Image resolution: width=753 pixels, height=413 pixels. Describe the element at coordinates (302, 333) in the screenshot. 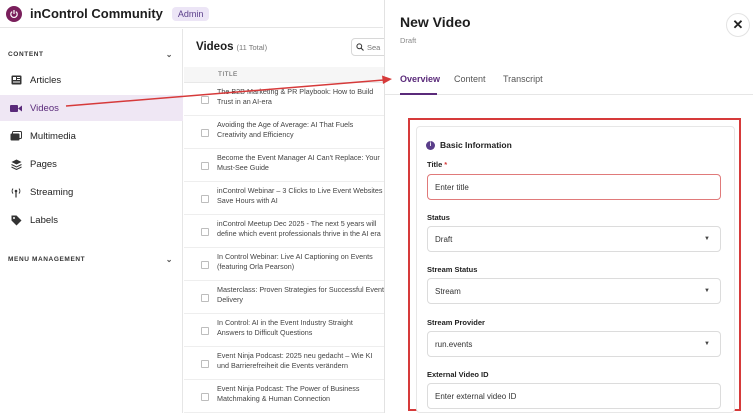

I see `row-title-line: Answers to Difficult Questions` at that location.